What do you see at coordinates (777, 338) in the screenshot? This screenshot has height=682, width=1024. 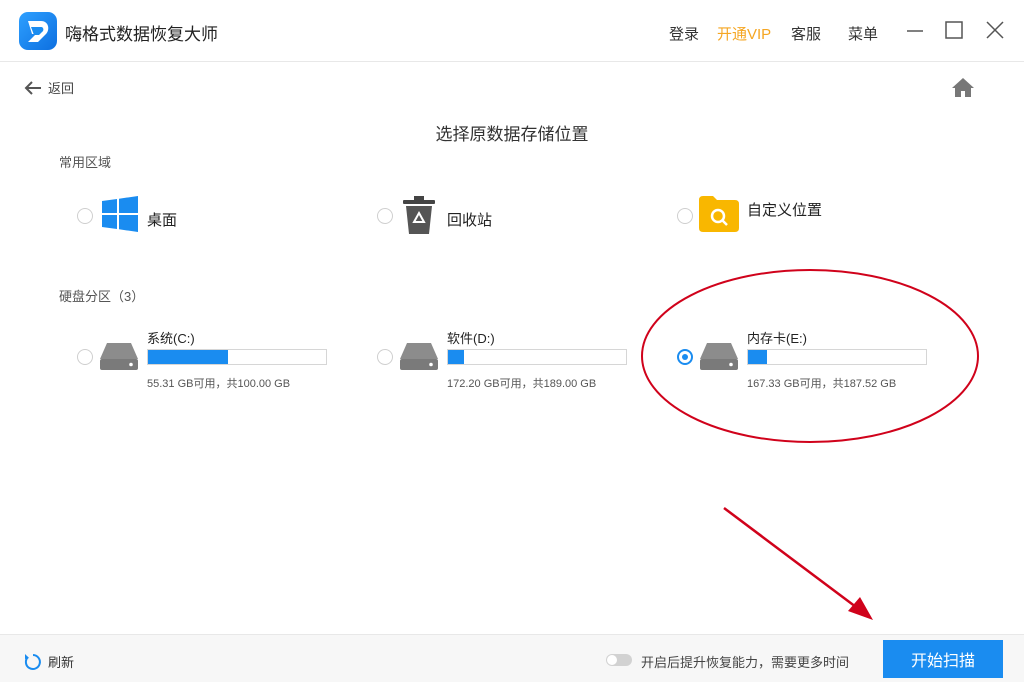 I see `drive-name: 内存卡(E:)` at bounding box center [777, 338].